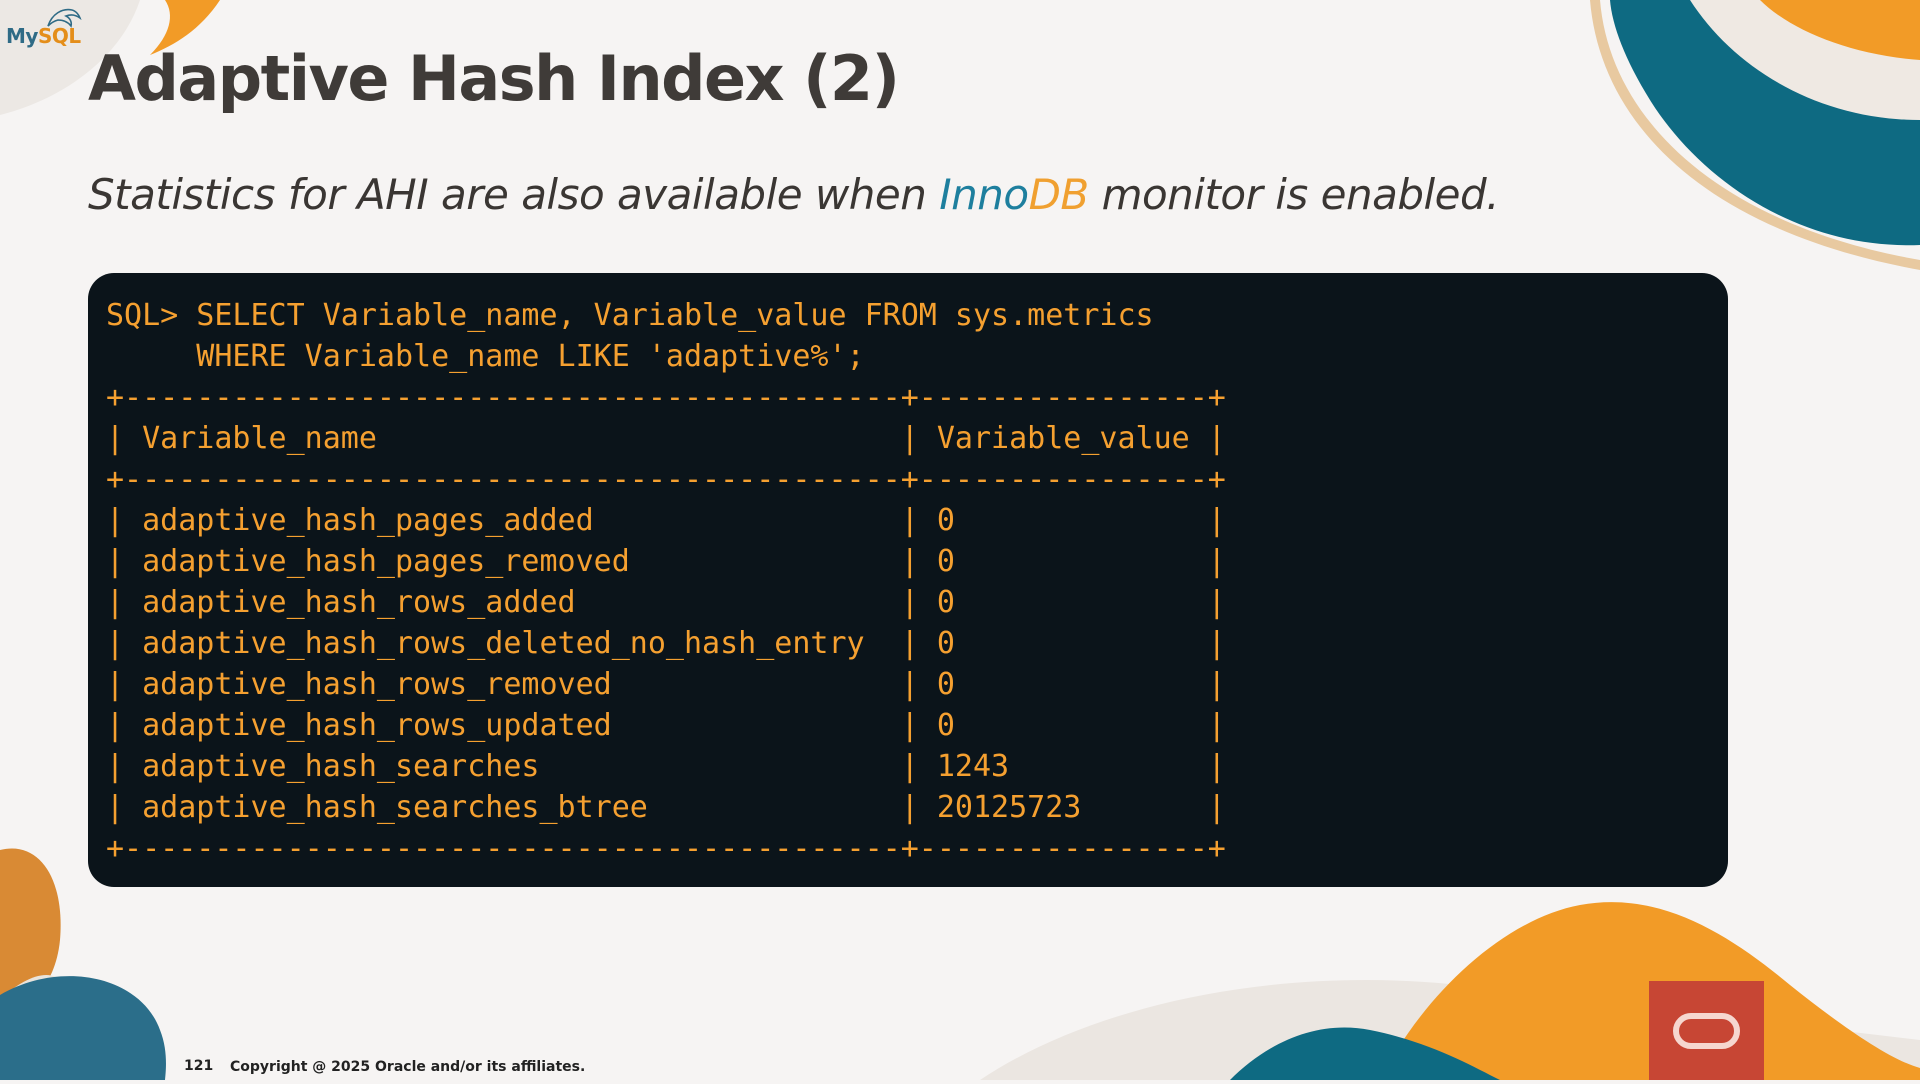 Image resolution: width=1920 pixels, height=1084 pixels. I want to click on page-number: 121, so click(199, 1066).